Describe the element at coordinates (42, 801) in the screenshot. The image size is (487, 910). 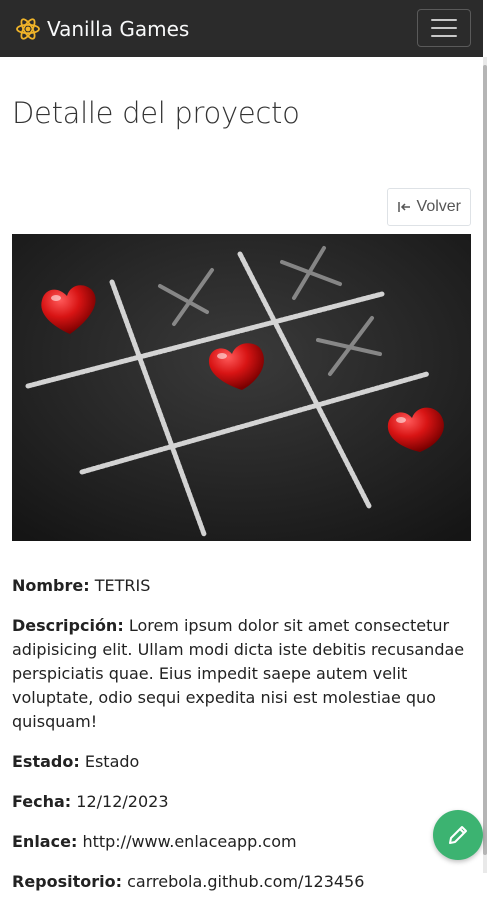
I see `field-label: Fecha:` at that location.